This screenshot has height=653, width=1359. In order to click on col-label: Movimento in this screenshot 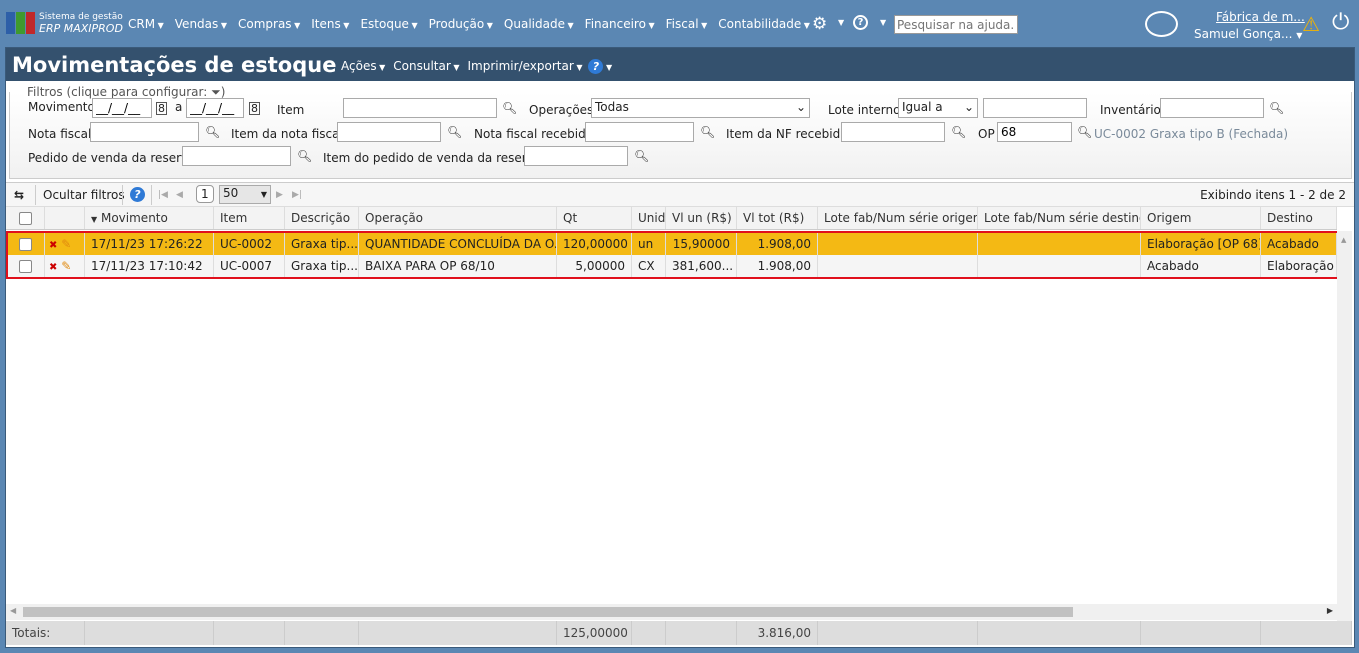, I will do `click(134, 218)`.